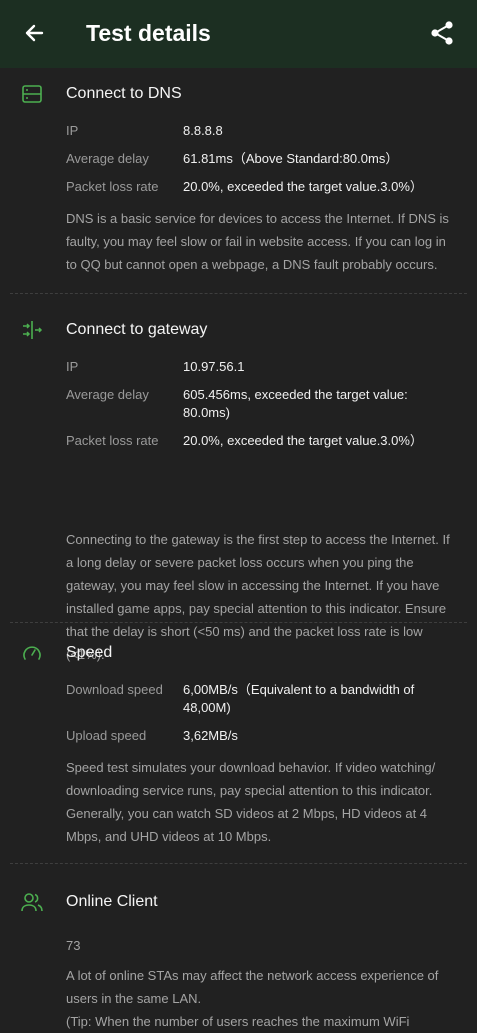 Image resolution: width=477 pixels, height=1033 pixels. Describe the element at coordinates (32, 330) in the screenshot. I see `gateway-icon` at that location.